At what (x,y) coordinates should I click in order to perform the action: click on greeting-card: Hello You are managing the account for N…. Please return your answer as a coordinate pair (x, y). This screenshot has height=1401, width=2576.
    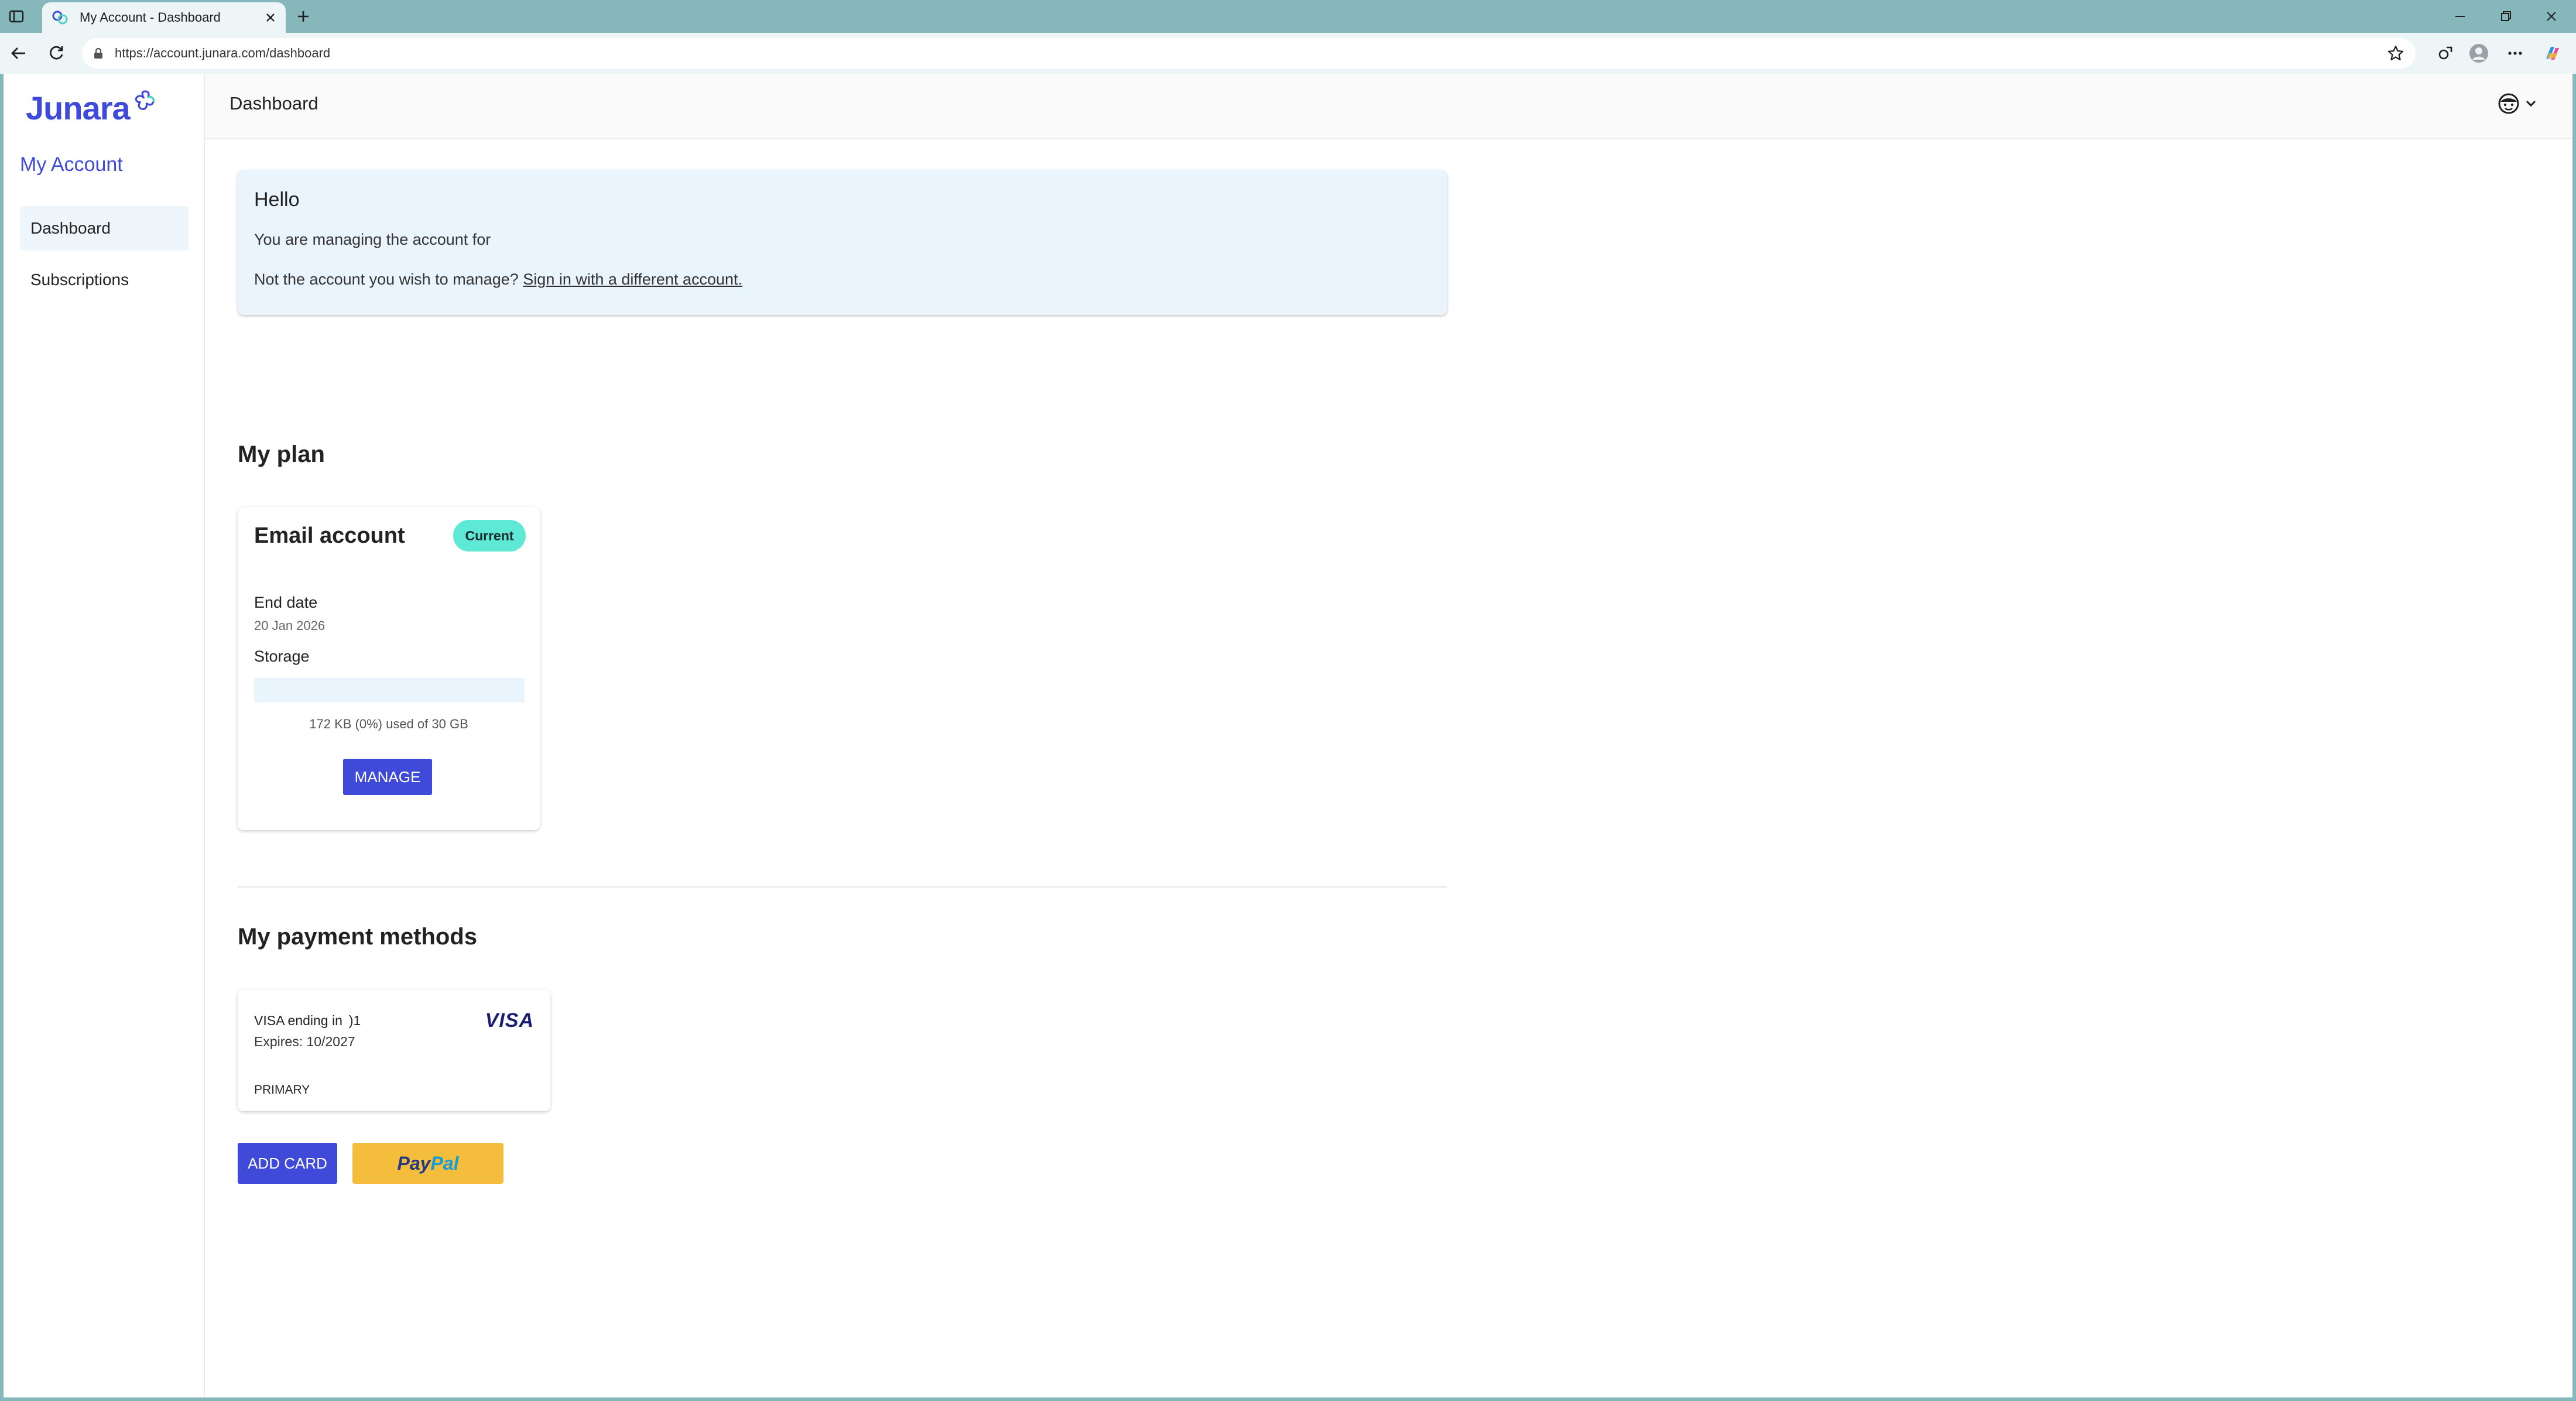
    Looking at the image, I should click on (842, 243).